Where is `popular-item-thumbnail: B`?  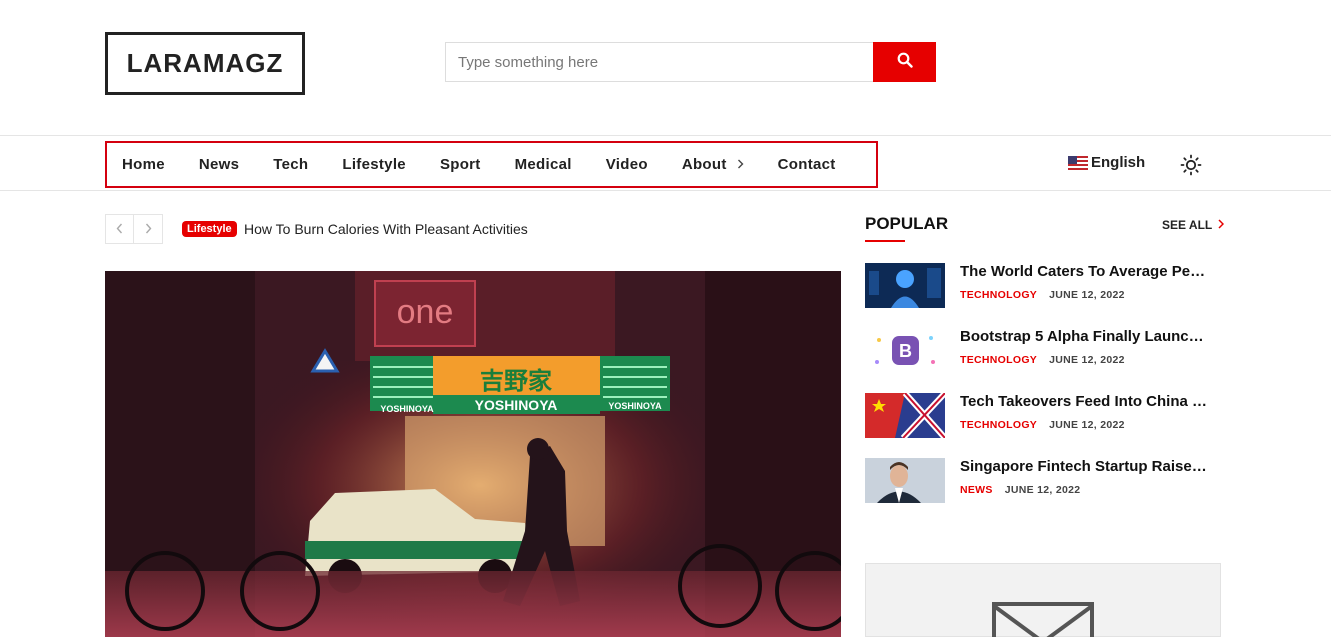
popular-item-thumbnail: B is located at coordinates (905, 350).